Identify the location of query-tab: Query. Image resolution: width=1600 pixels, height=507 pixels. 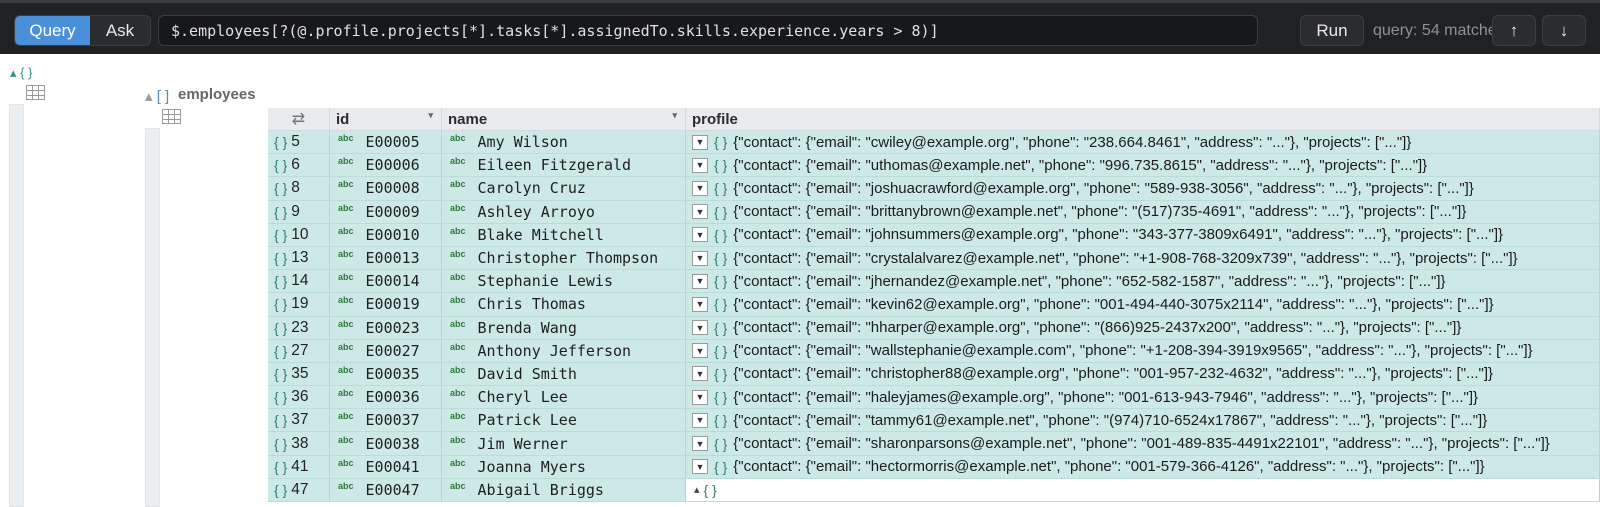
(52, 30).